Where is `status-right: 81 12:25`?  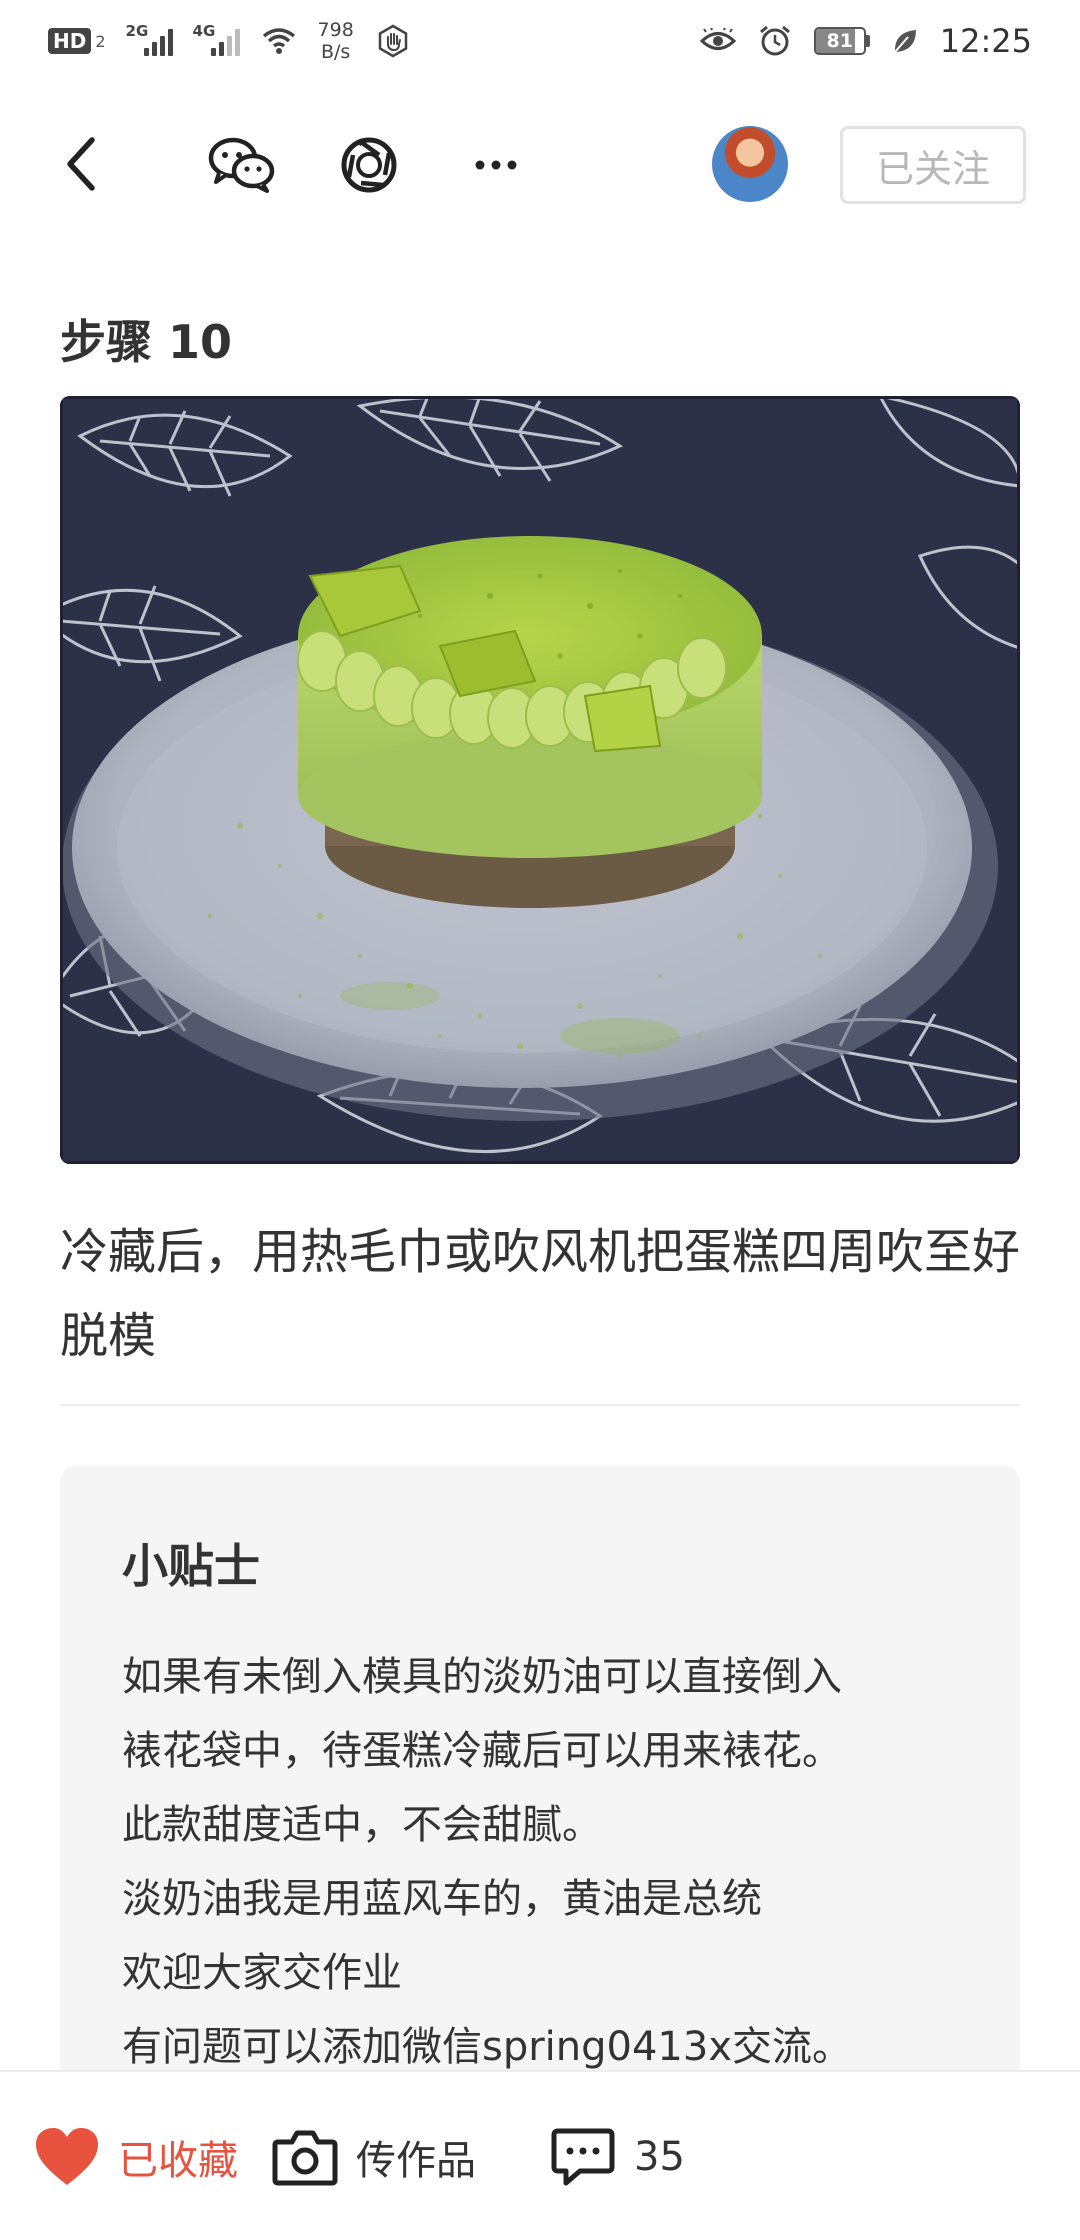
status-right: 81 12:25 is located at coordinates (865, 41).